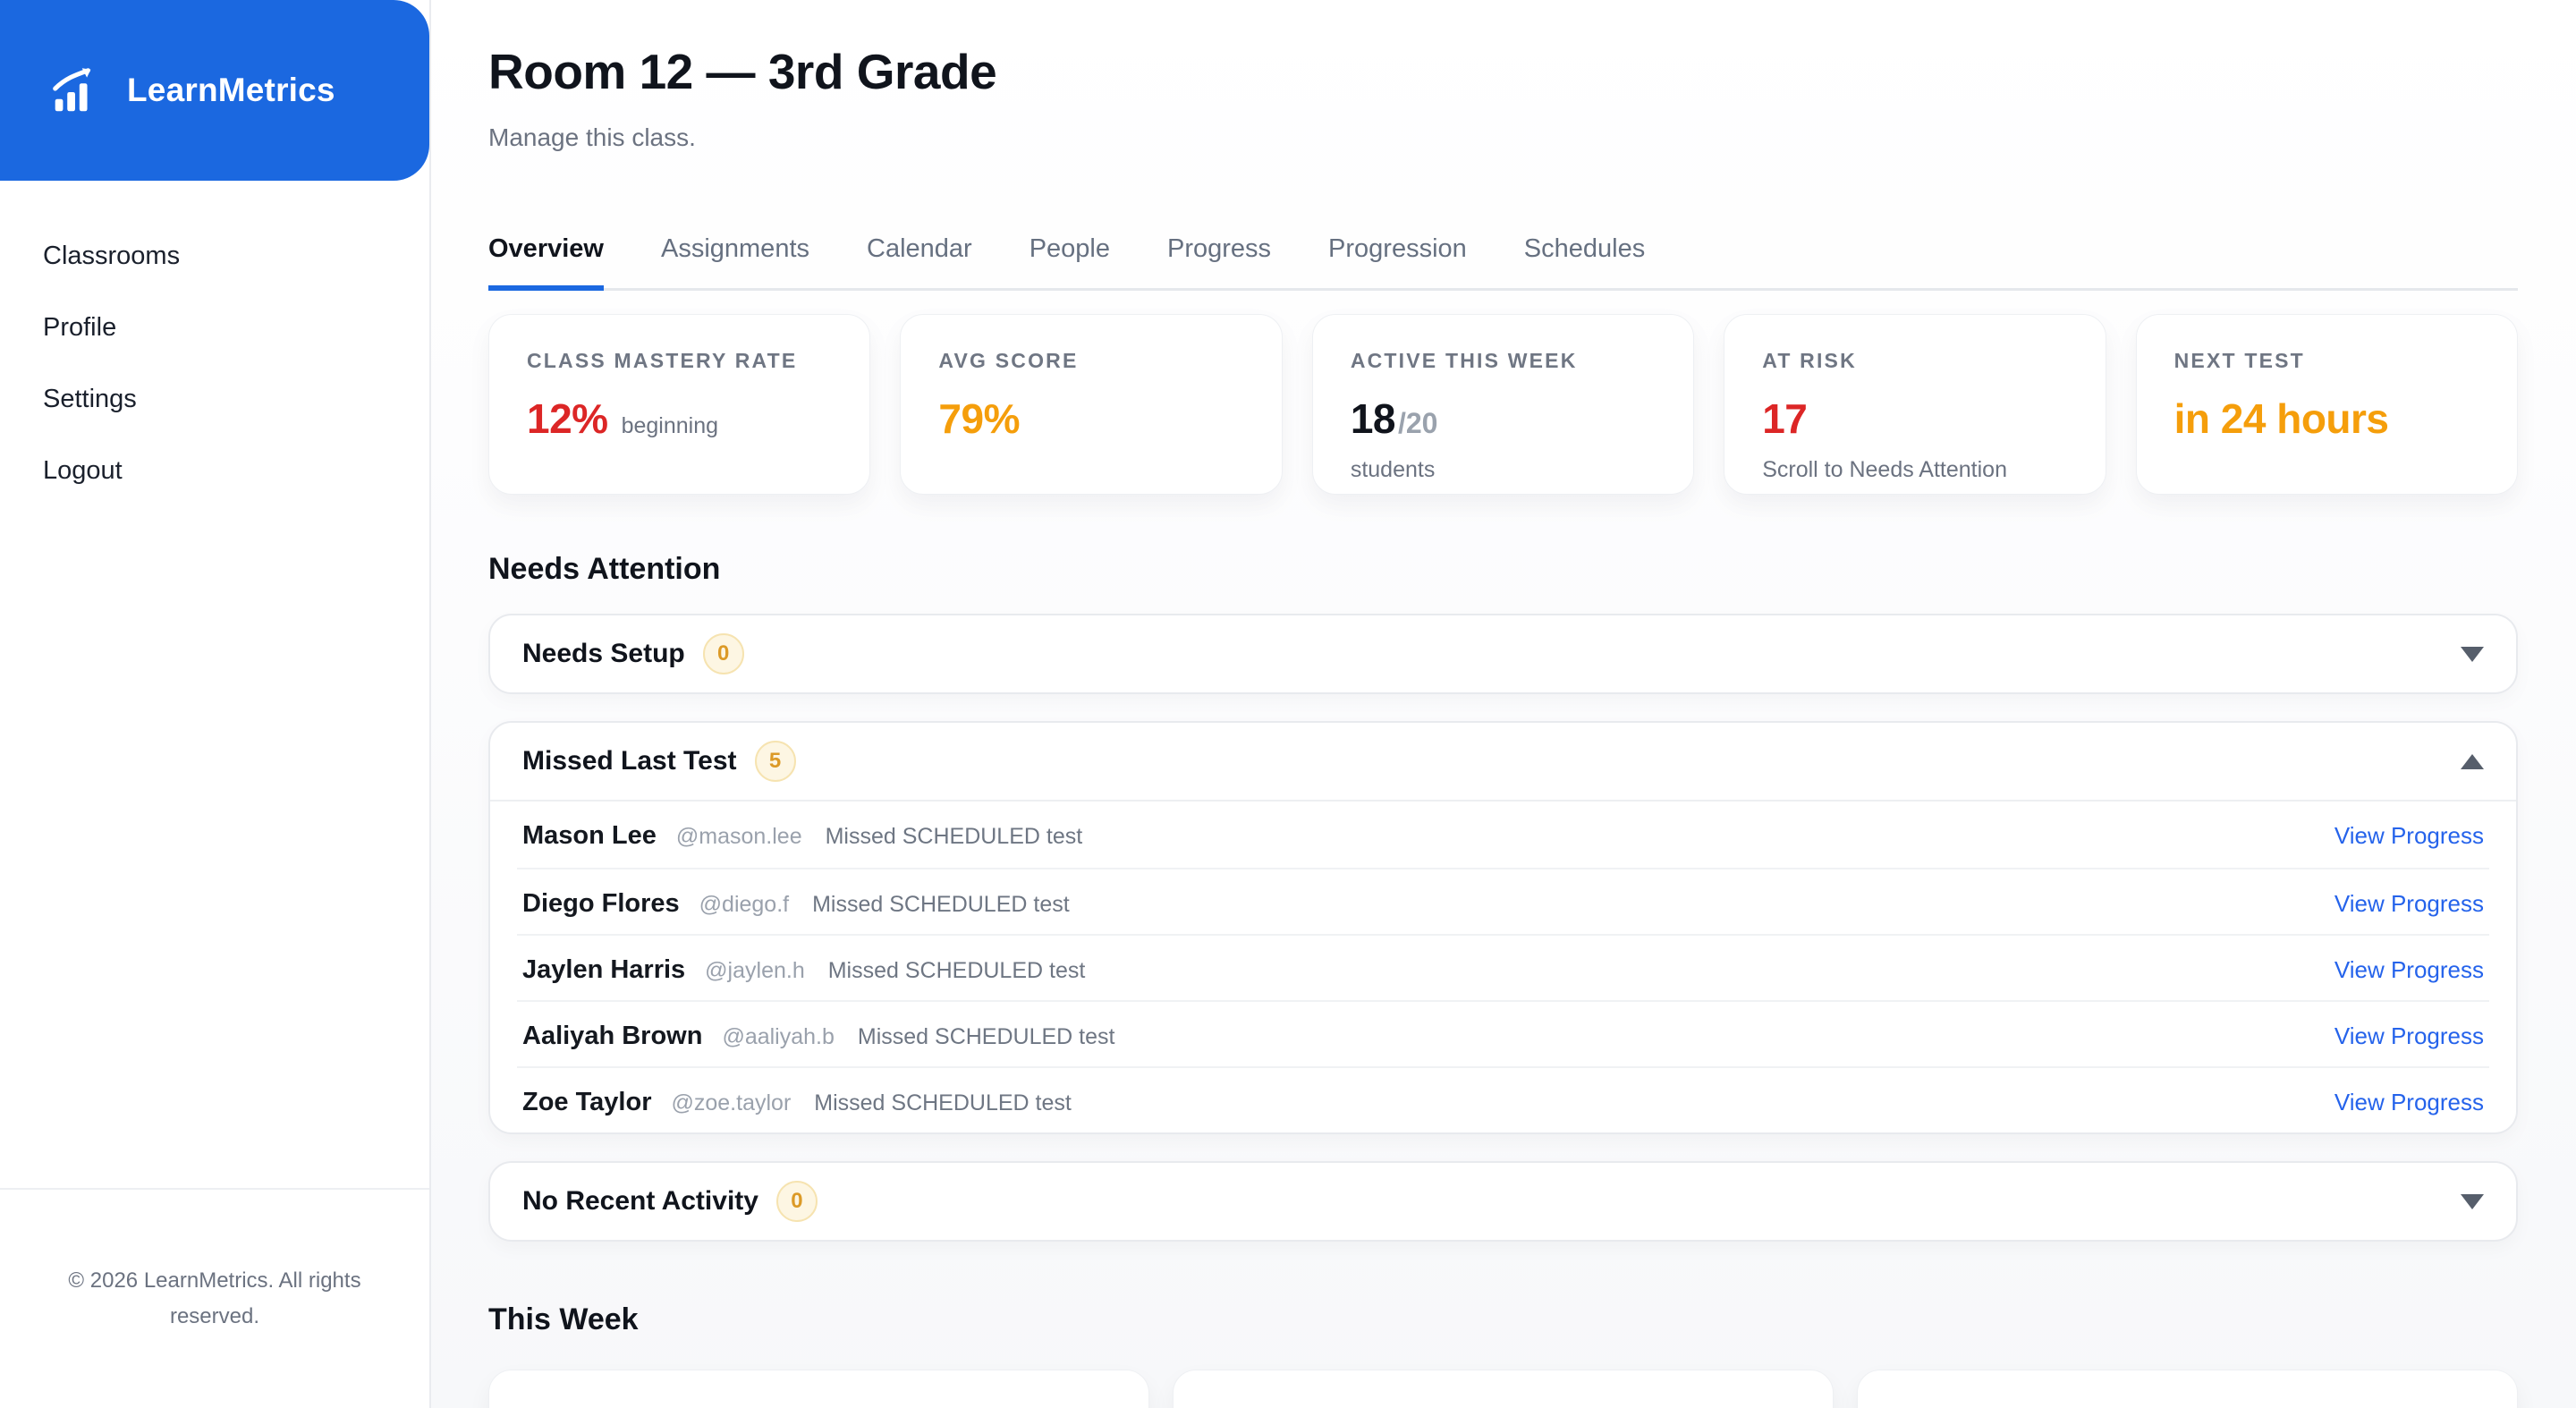 The image size is (2576, 1408). Describe the element at coordinates (1884, 470) in the screenshot. I see `stat-sub: Scroll to Needs Attention` at that location.